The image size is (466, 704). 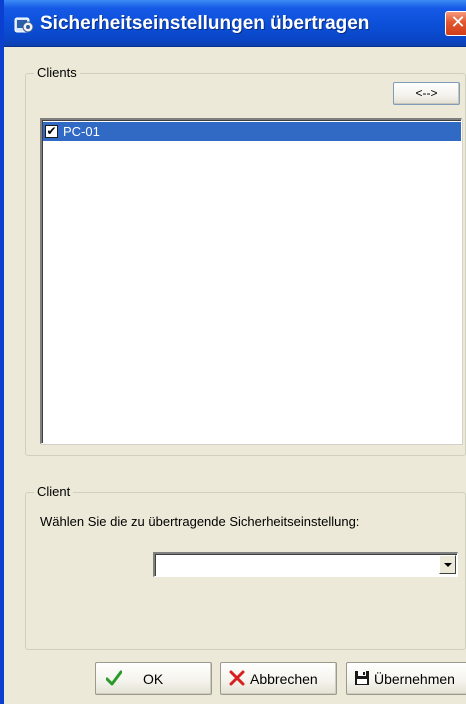 What do you see at coordinates (114, 678) in the screenshot?
I see `check-icon` at bounding box center [114, 678].